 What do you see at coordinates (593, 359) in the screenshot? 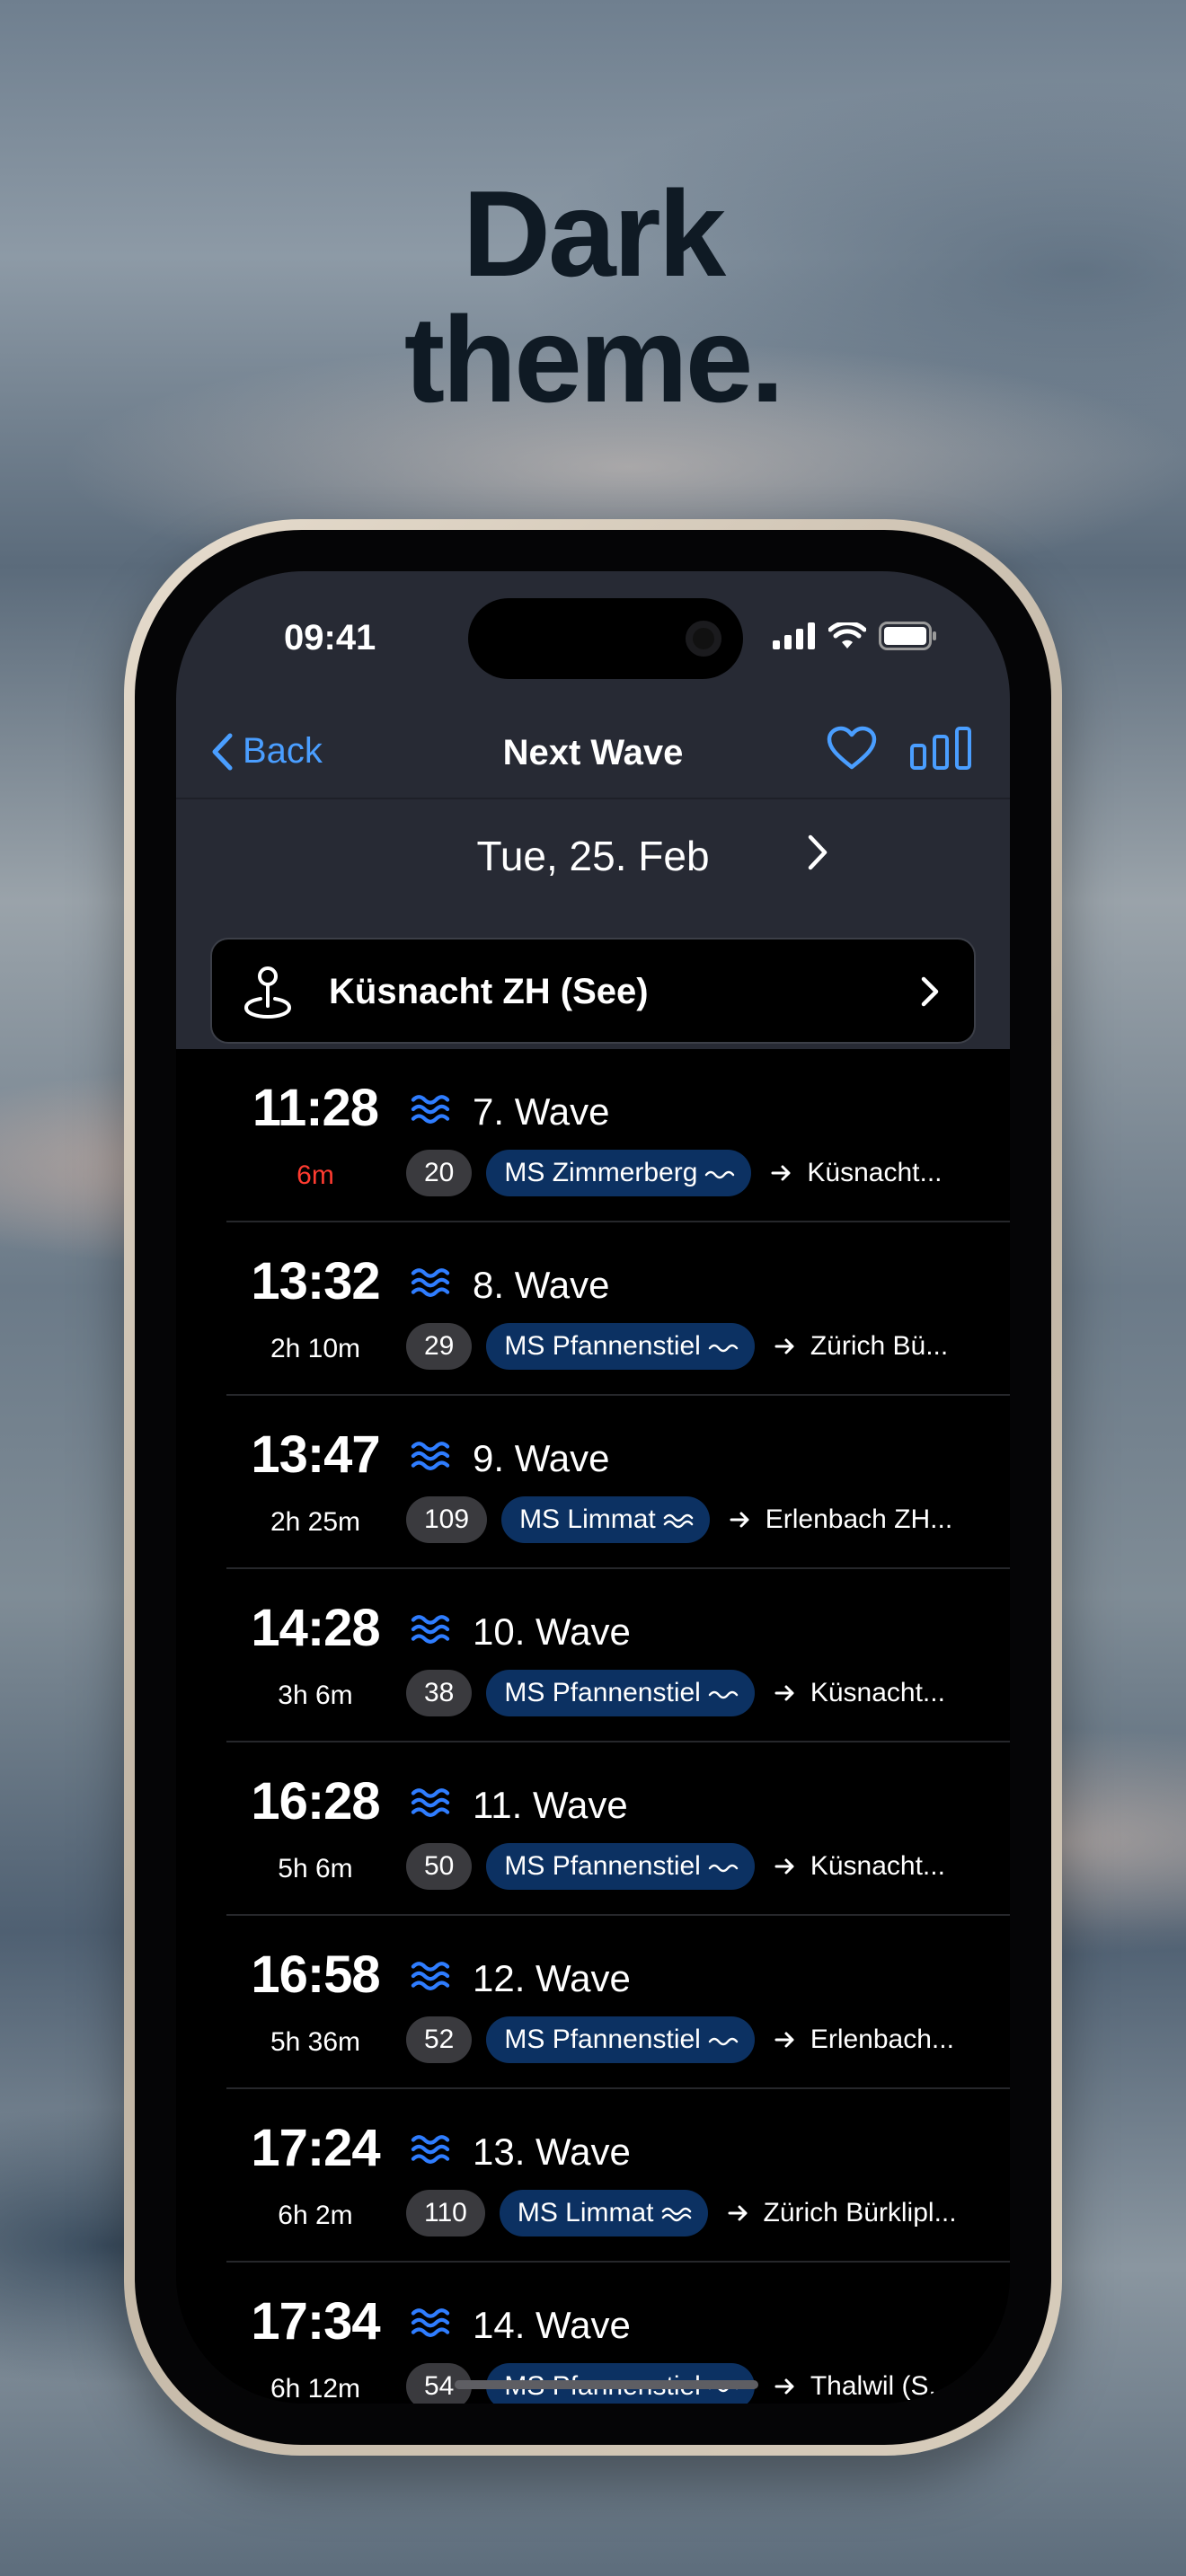
I see `headline-line-2: theme.` at bounding box center [593, 359].